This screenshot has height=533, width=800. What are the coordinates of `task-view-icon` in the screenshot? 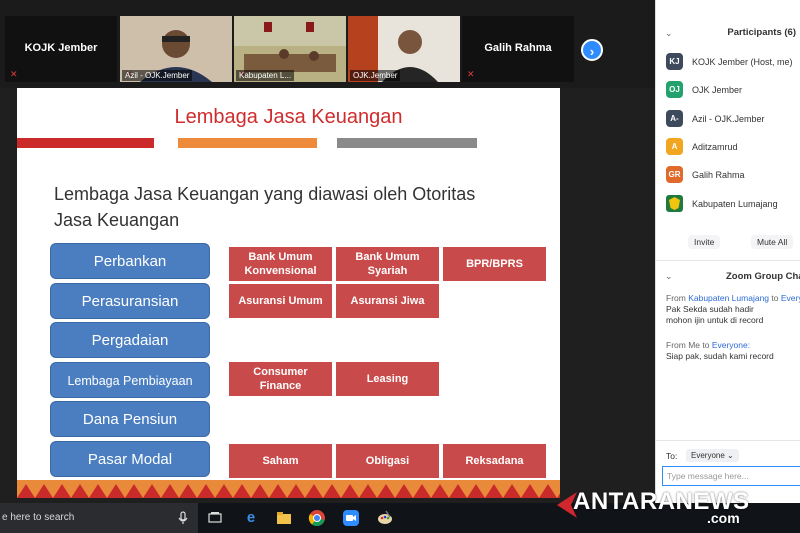 It's located at (215, 518).